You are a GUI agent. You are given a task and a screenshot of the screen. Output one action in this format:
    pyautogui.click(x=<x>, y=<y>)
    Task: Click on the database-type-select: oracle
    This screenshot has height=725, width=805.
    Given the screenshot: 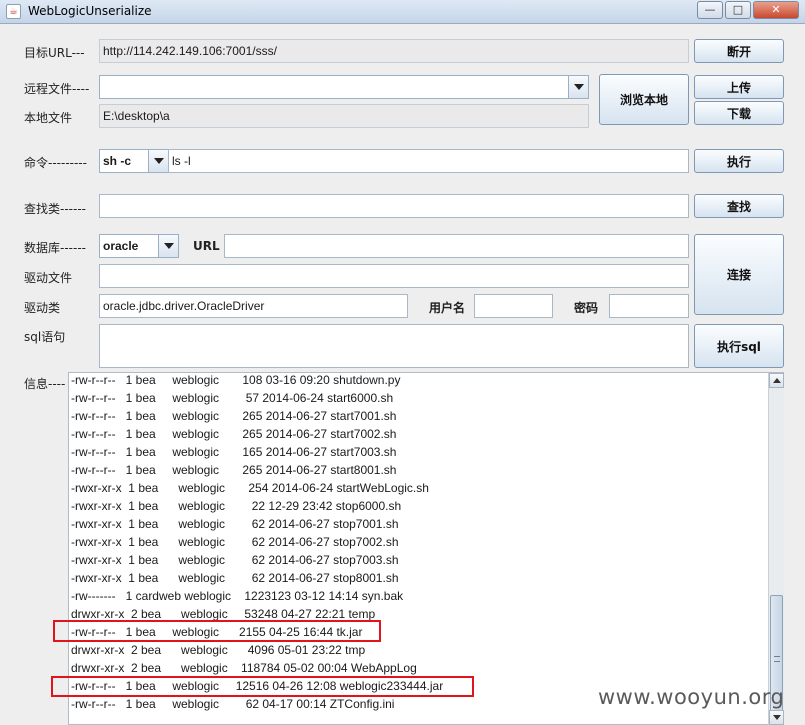 What is the action you would take?
    pyautogui.click(x=139, y=246)
    